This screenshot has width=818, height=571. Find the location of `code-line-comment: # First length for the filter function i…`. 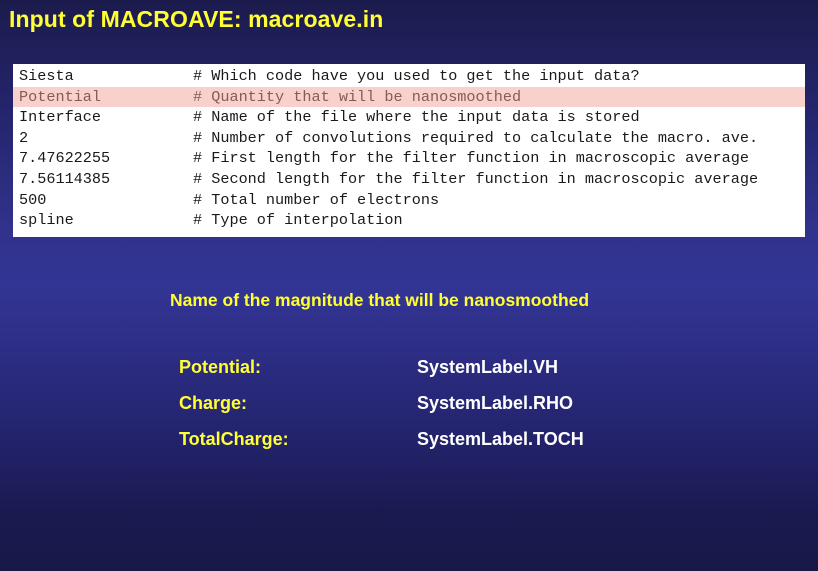

code-line-comment: # First length for the filter function i… is located at coordinates (471, 158).